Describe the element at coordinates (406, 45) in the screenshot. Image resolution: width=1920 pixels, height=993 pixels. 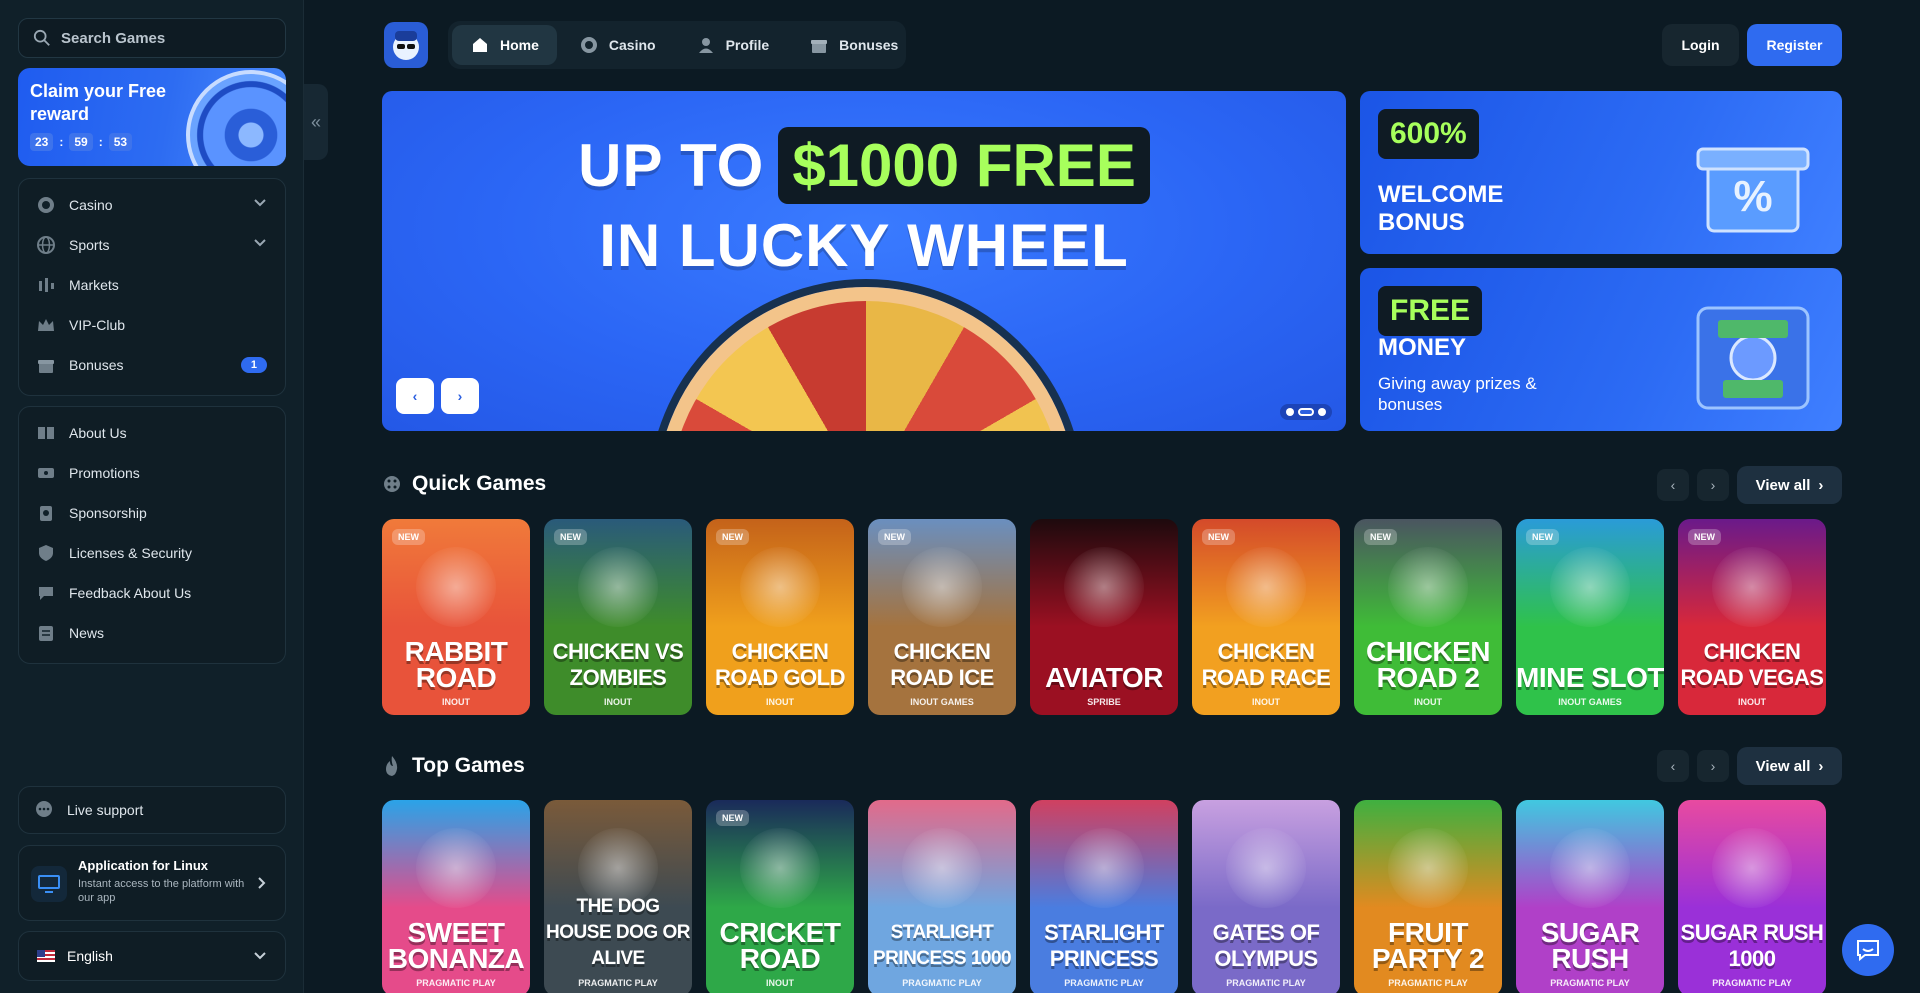
I see `site-logo` at that location.